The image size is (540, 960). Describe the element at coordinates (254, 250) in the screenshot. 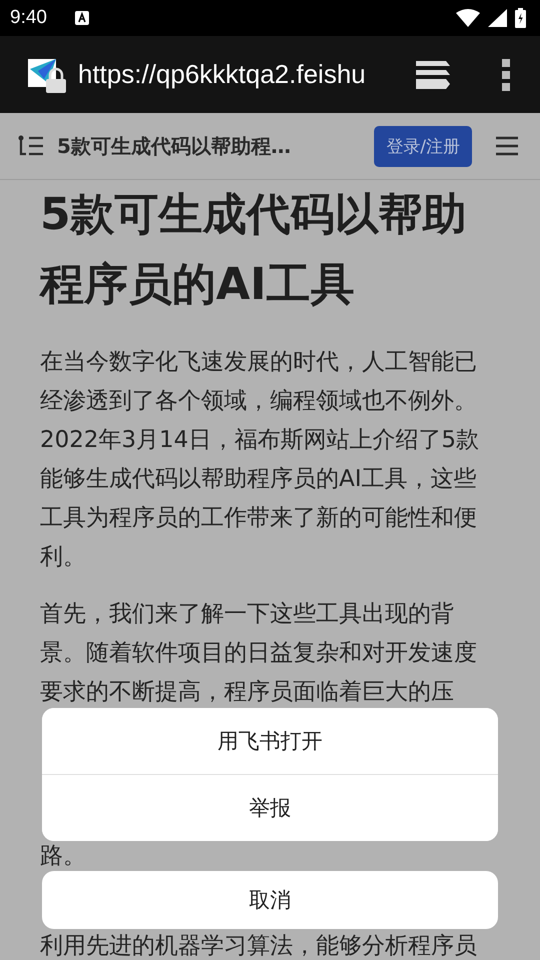

I see `article-title: 5款可生成代码以帮助程序员的AI工具` at that location.